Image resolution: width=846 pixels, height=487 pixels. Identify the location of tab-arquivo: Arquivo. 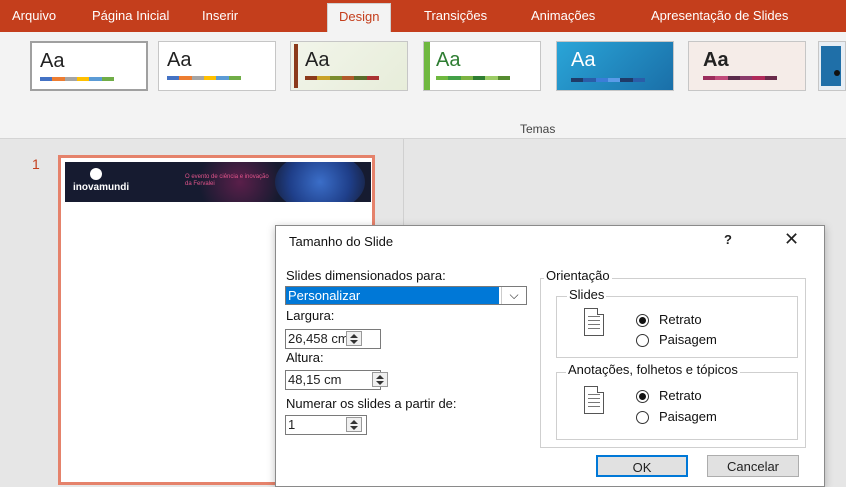
(34, 15).